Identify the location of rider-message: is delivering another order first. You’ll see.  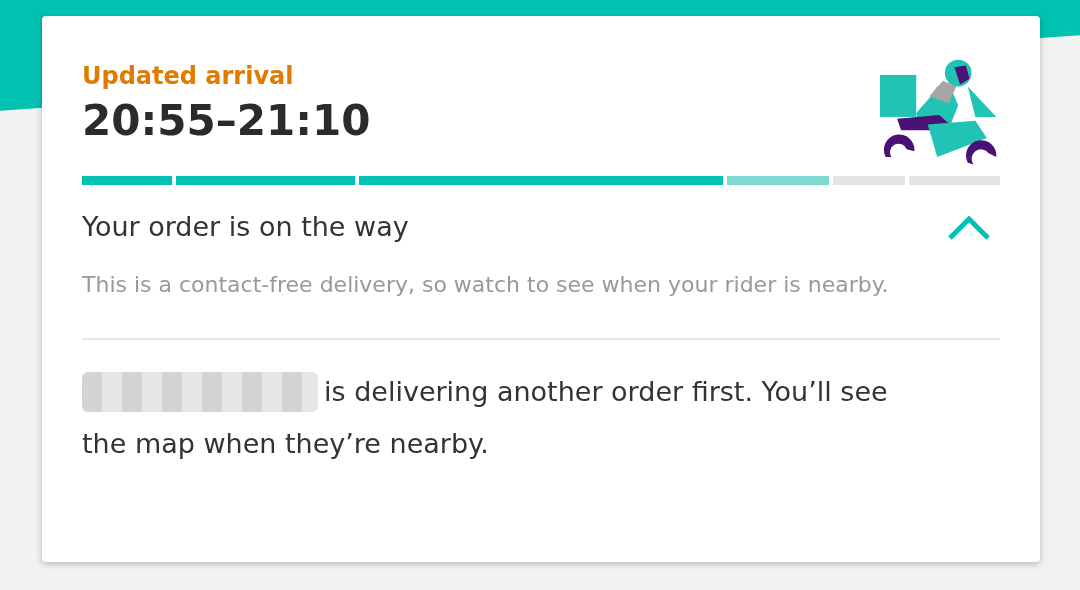
(606, 392).